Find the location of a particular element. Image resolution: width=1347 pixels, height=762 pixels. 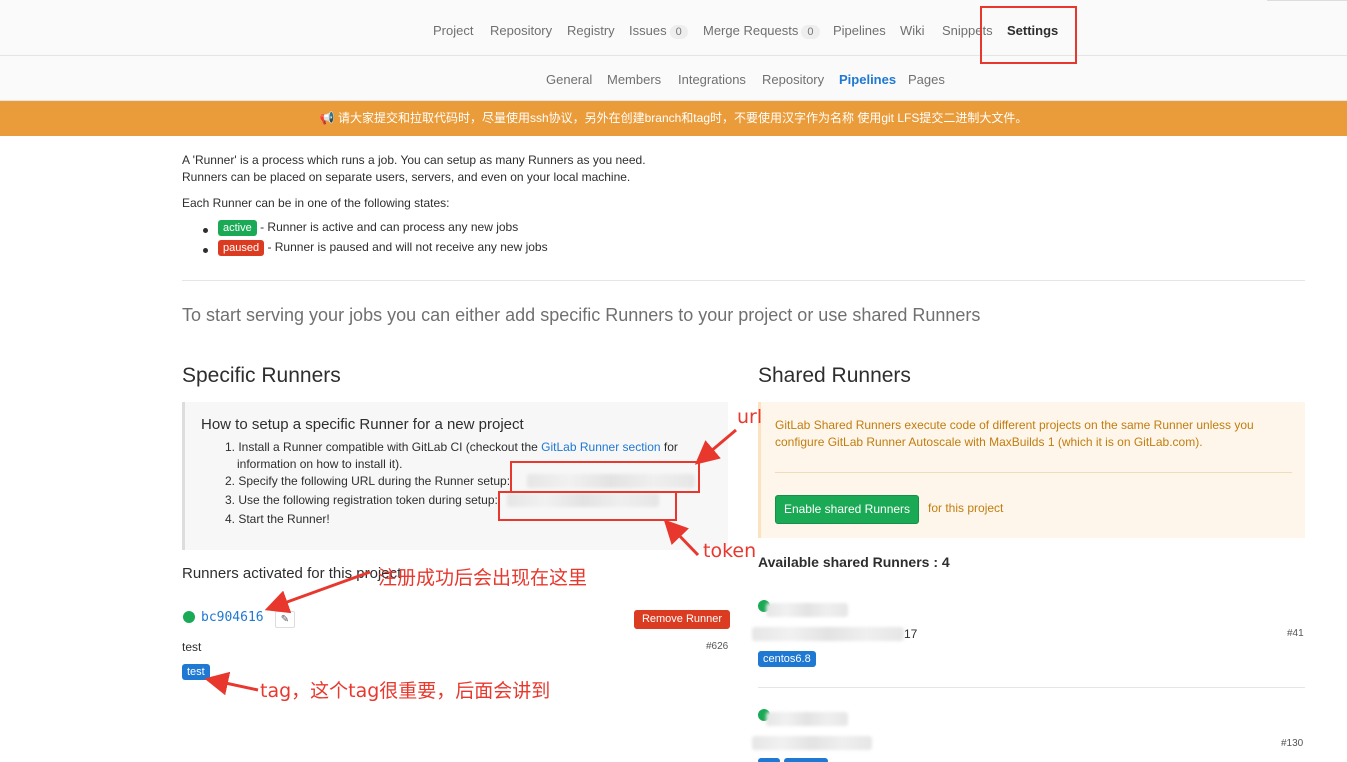

url-arrow is located at coordinates (715, 446).